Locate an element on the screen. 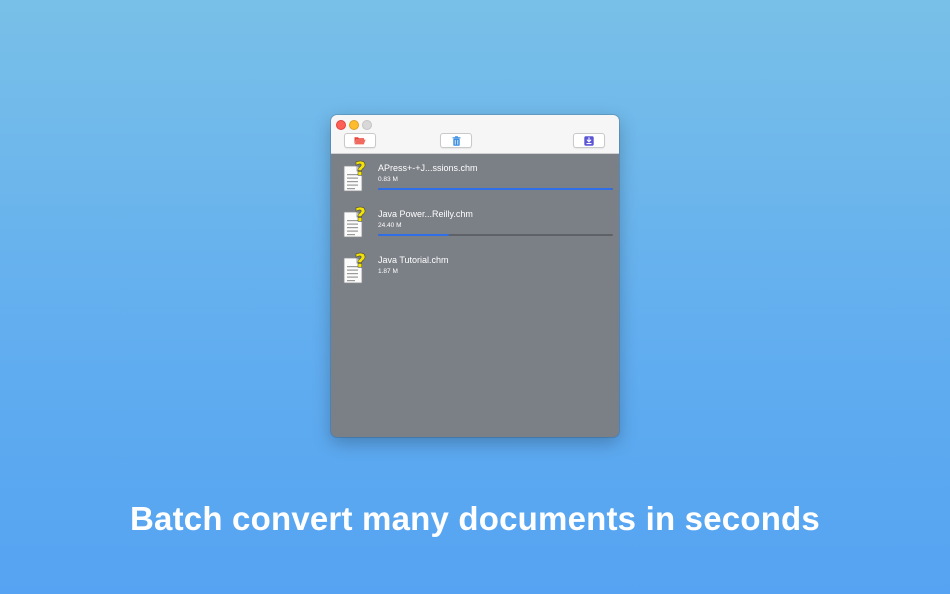  convert-download-icon is located at coordinates (589, 140).